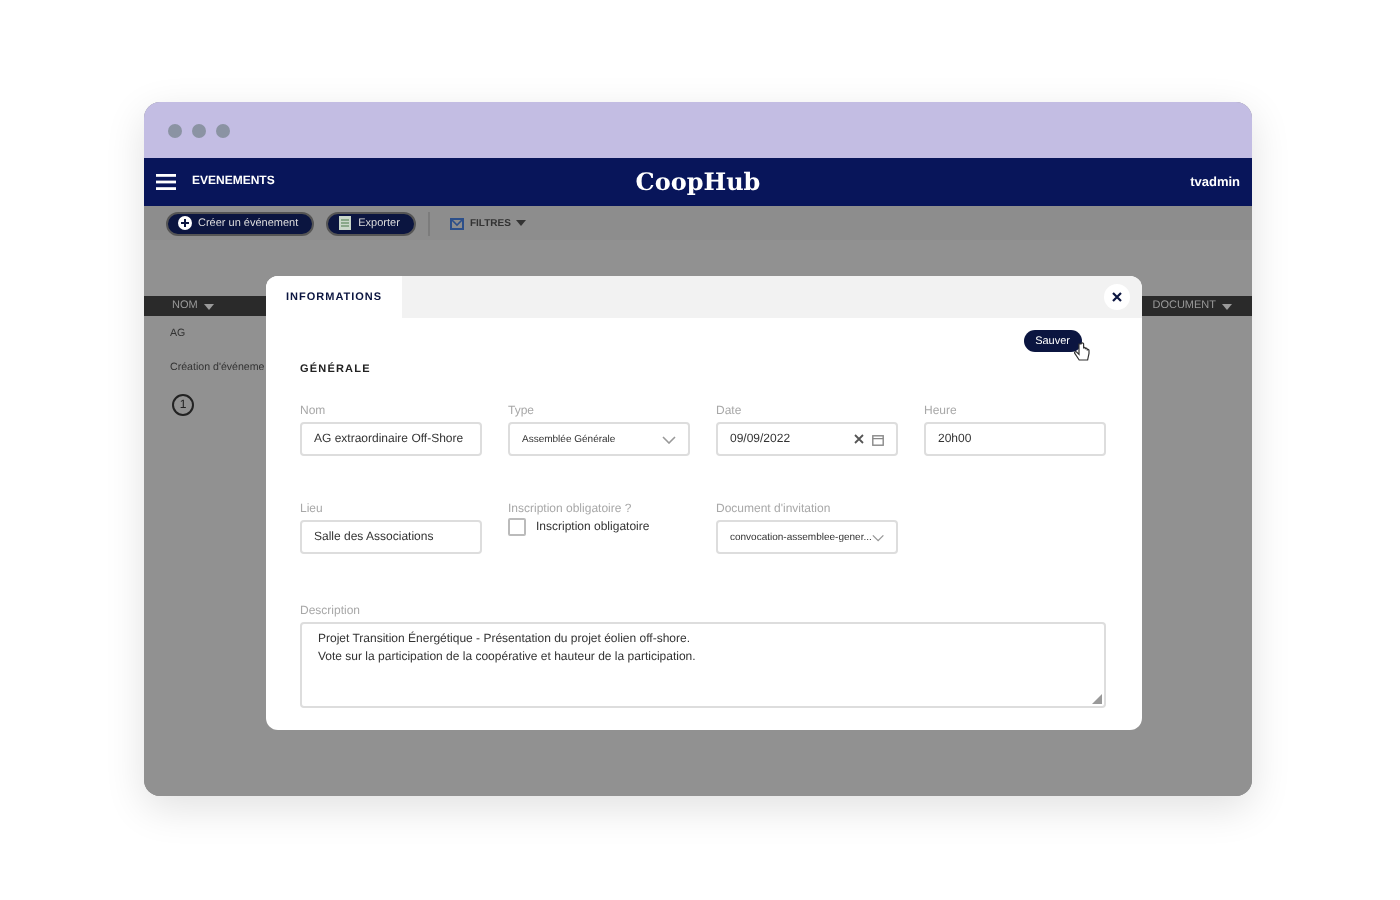 This screenshot has width=1400, height=900. Describe the element at coordinates (878, 439) in the screenshot. I see `calendar-icon` at that location.